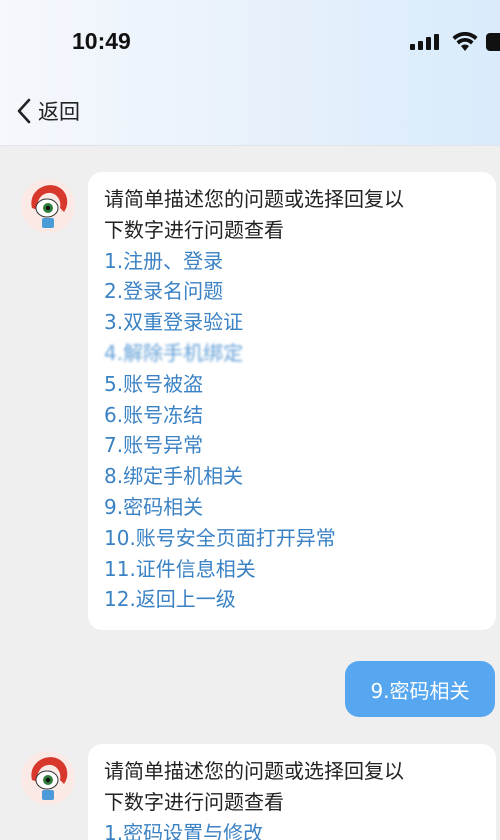 The height and width of the screenshot is (840, 500). What do you see at coordinates (292, 599) in the screenshot?
I see `option-link: 12.返回上一级` at bounding box center [292, 599].